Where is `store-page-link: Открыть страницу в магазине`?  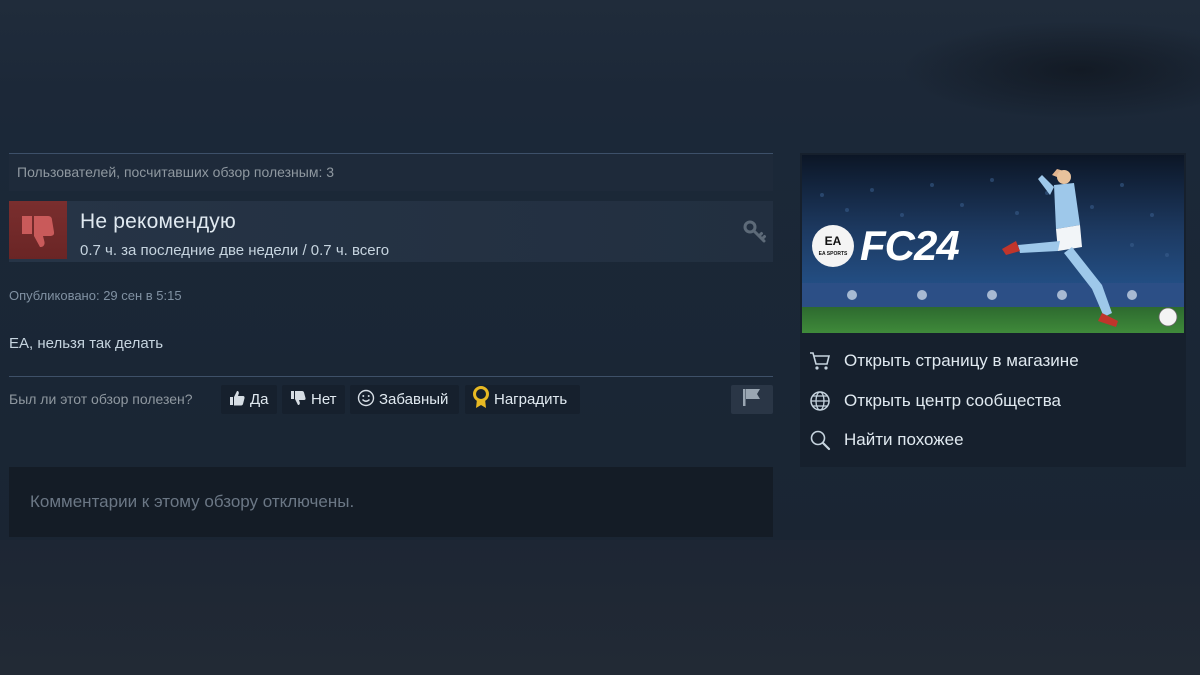 store-page-link: Открыть страницу в магазине is located at coordinates (993, 361).